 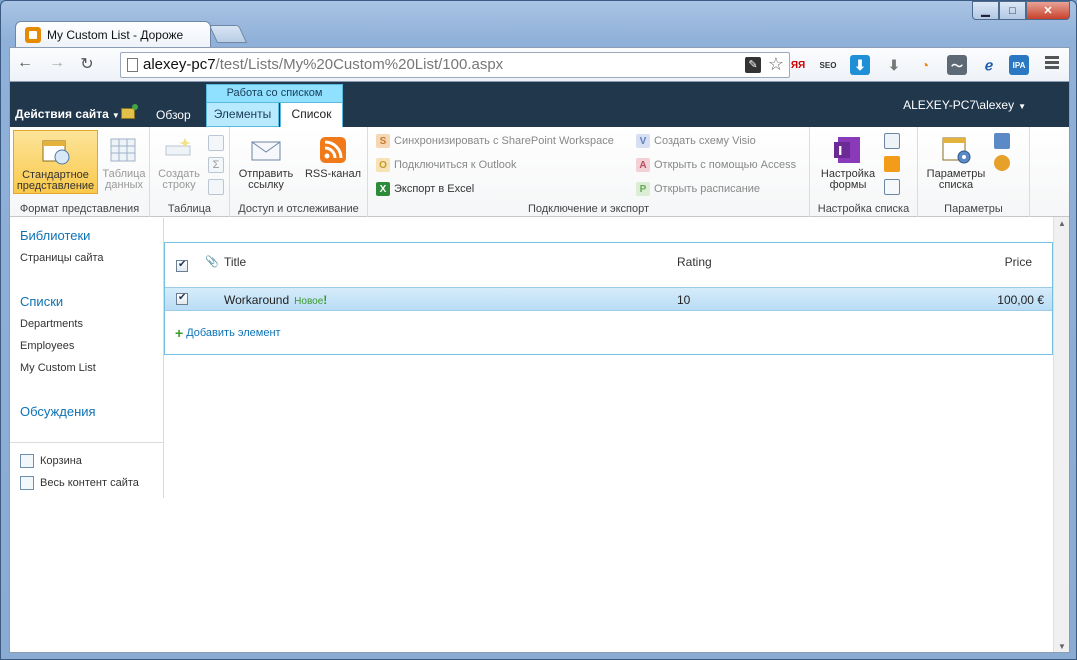 What do you see at coordinates (383, 165) in the screenshot?
I see `outlook-icon: O` at bounding box center [383, 165].